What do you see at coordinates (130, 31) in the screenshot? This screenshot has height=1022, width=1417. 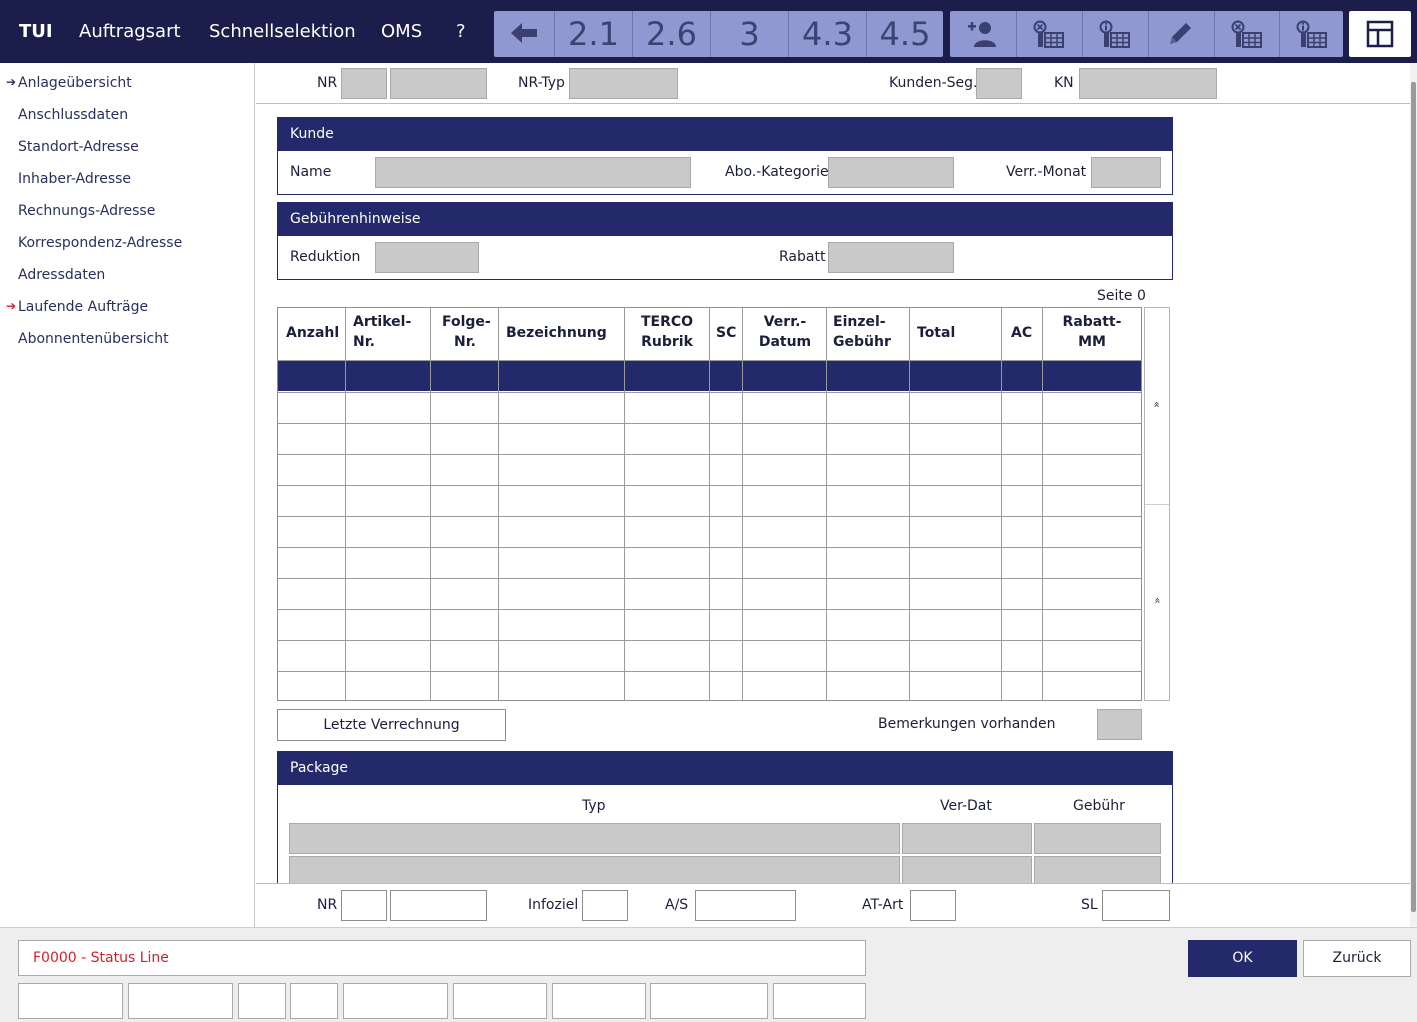 I see `menu-auftragsart: Auftragsart` at bounding box center [130, 31].